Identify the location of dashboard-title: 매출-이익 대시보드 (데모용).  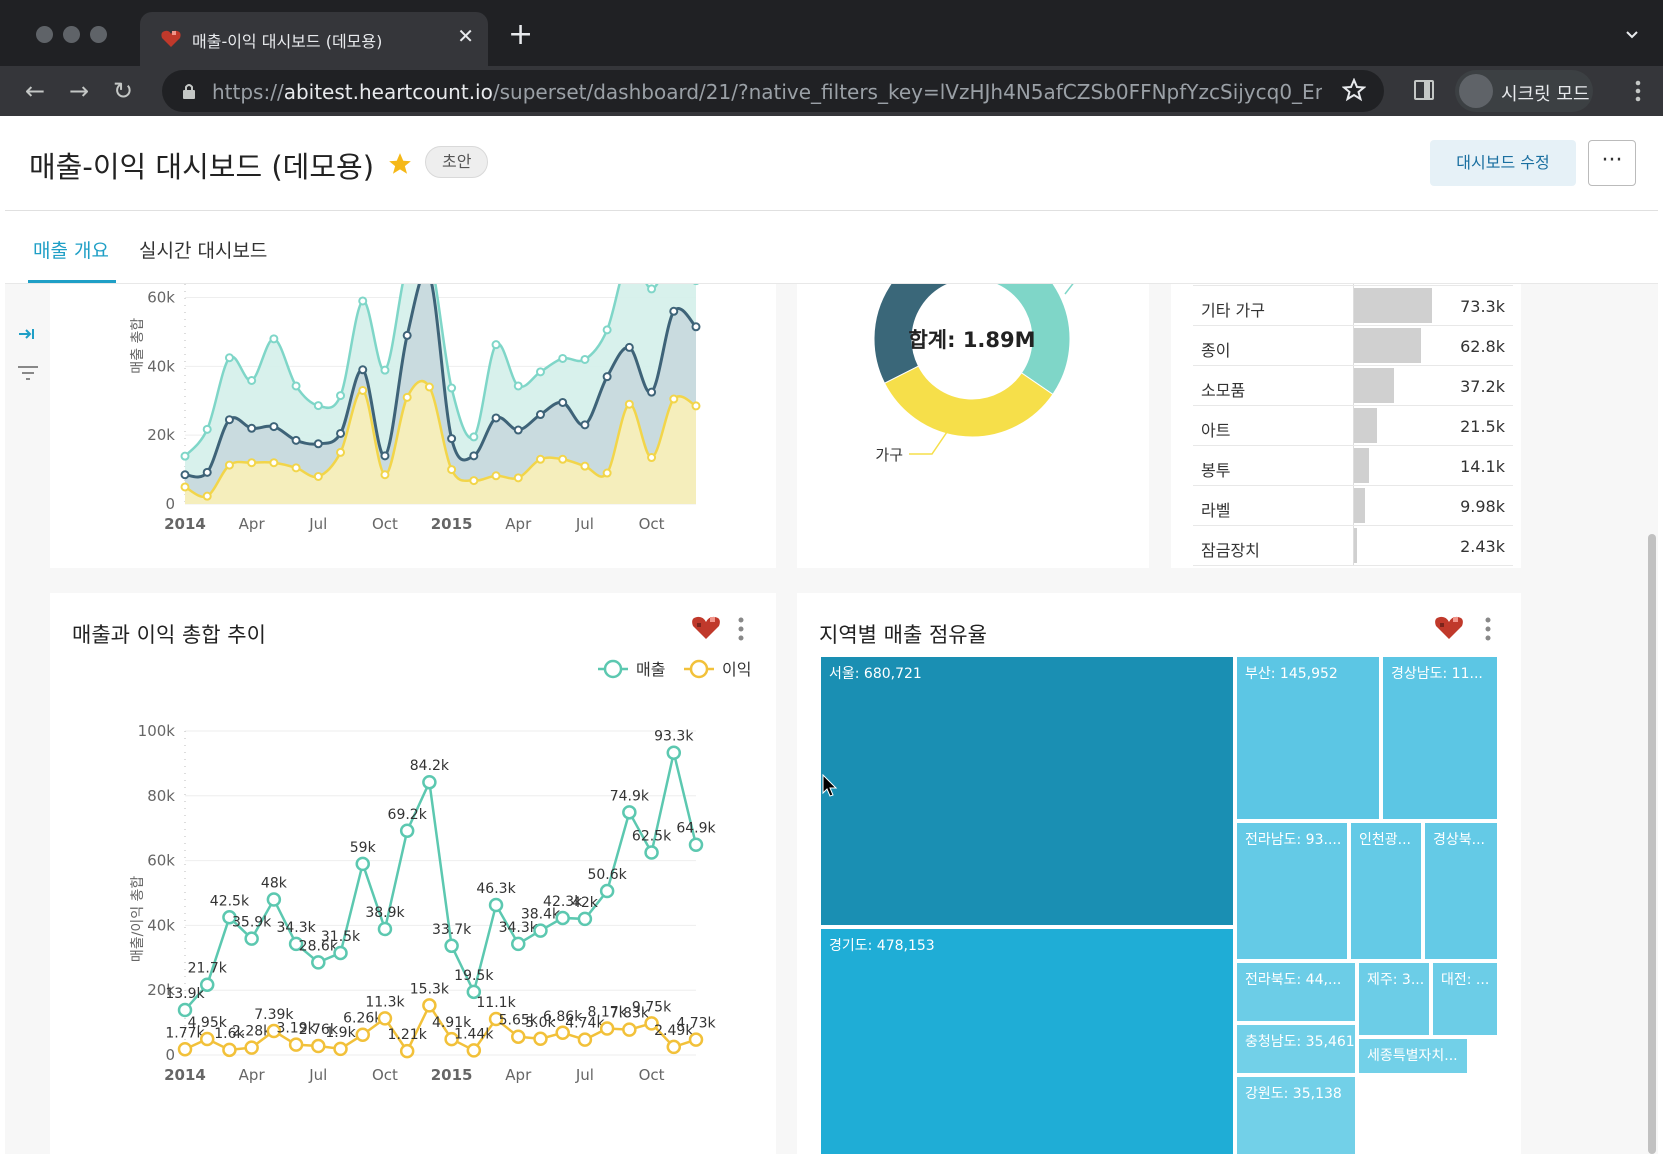
(201, 165).